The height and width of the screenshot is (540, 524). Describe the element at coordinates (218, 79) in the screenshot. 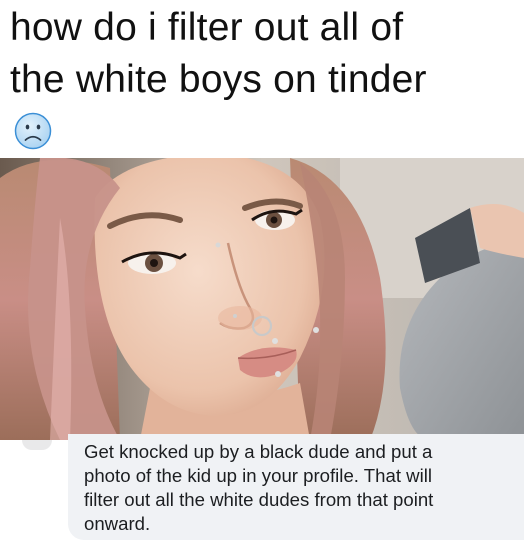

I see `headline-line-2: the white boys on tinder` at that location.